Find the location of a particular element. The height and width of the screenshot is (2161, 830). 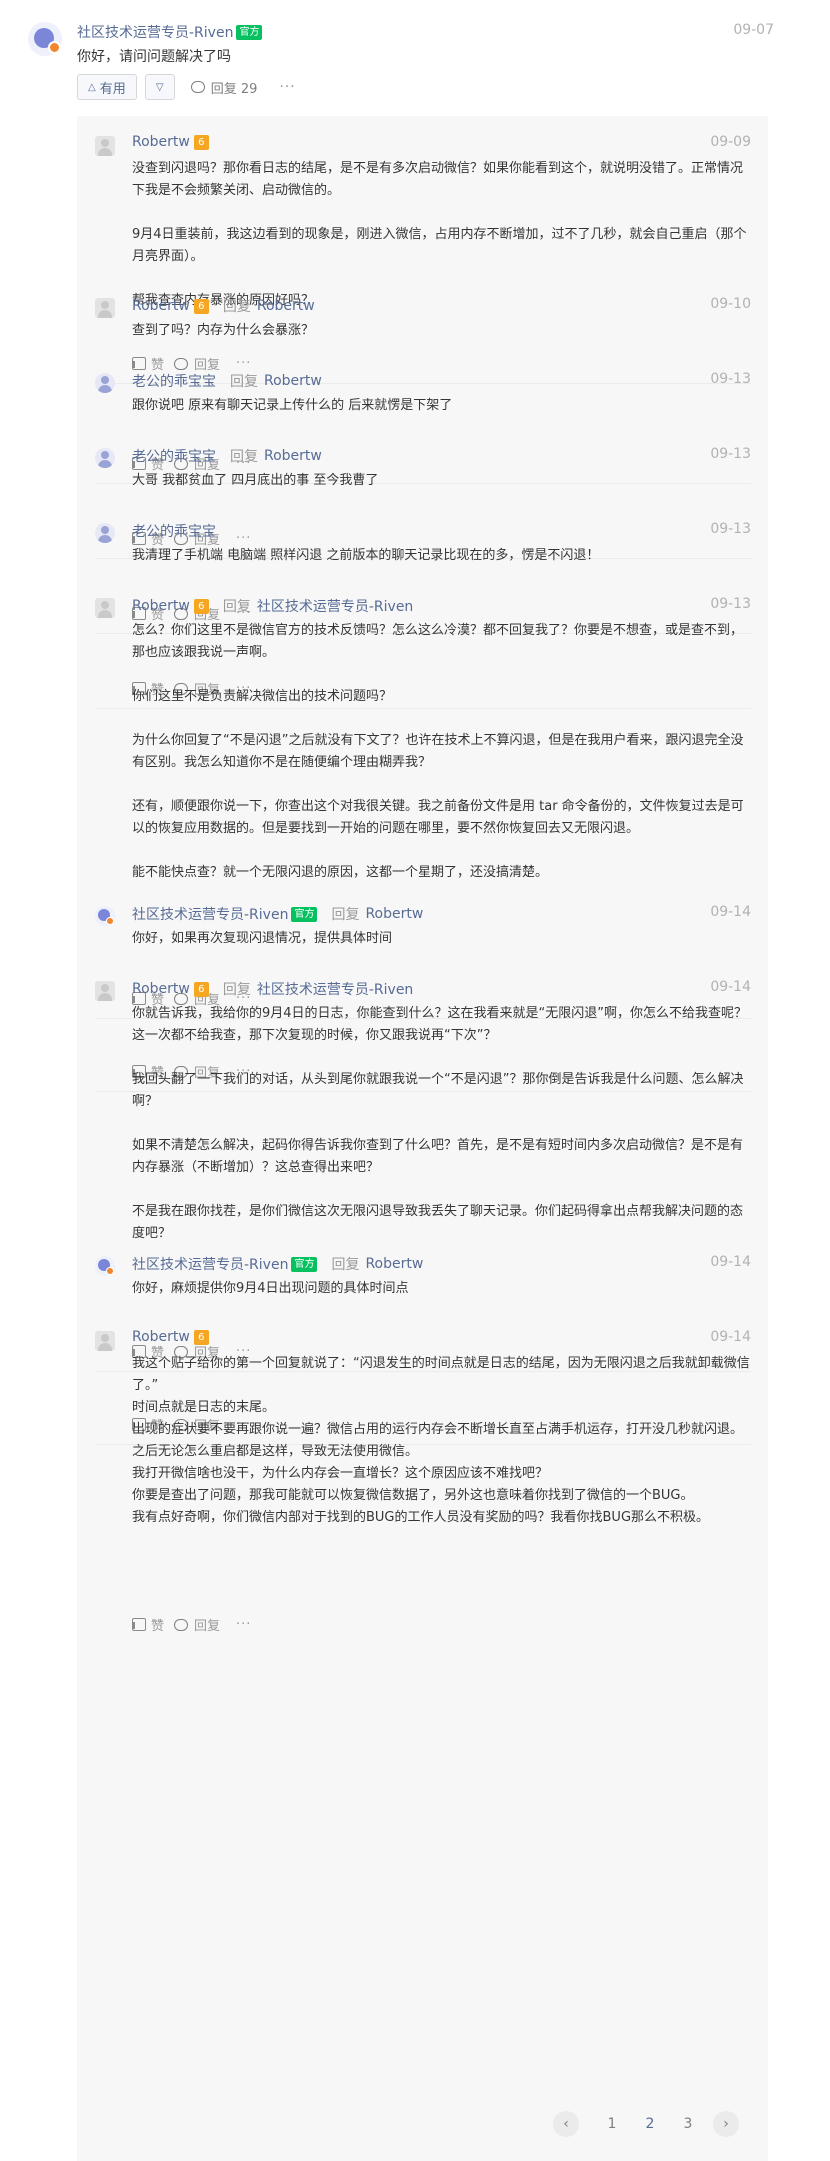

comment-date: 09-07 is located at coordinates (753, 30).